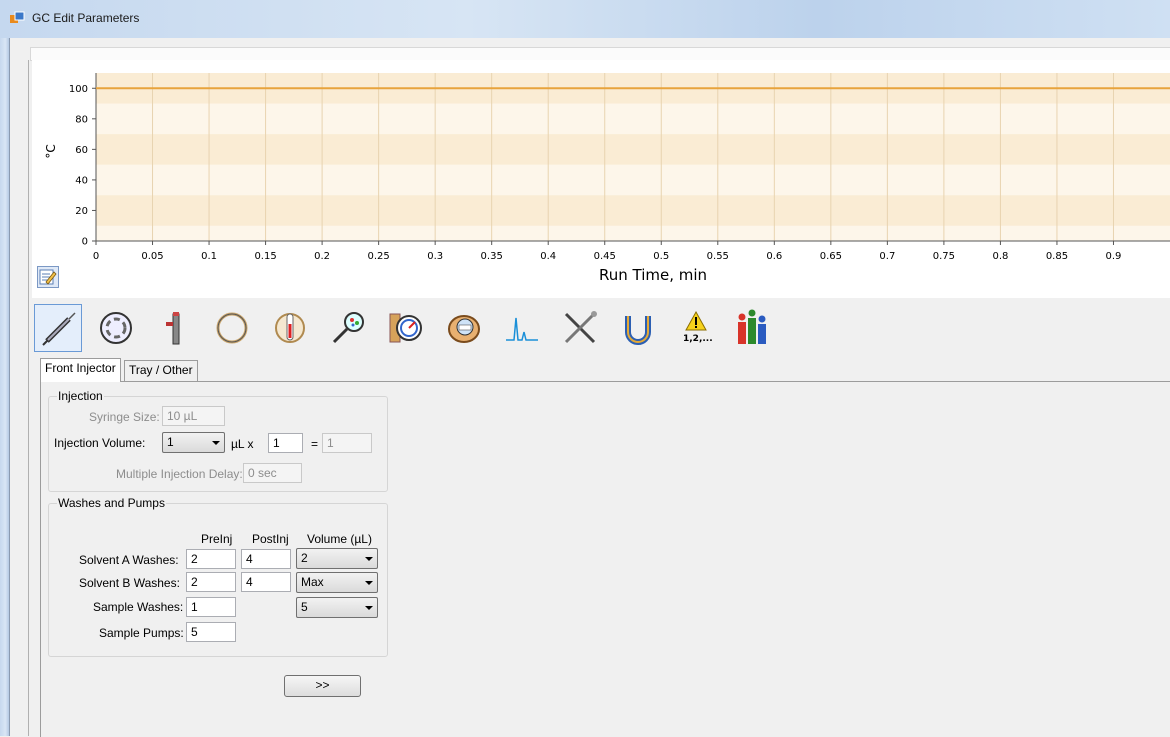 This screenshot has height=737, width=1170. What do you see at coordinates (661, 256) in the screenshot?
I see `x-tick-label: 0.5` at bounding box center [661, 256].